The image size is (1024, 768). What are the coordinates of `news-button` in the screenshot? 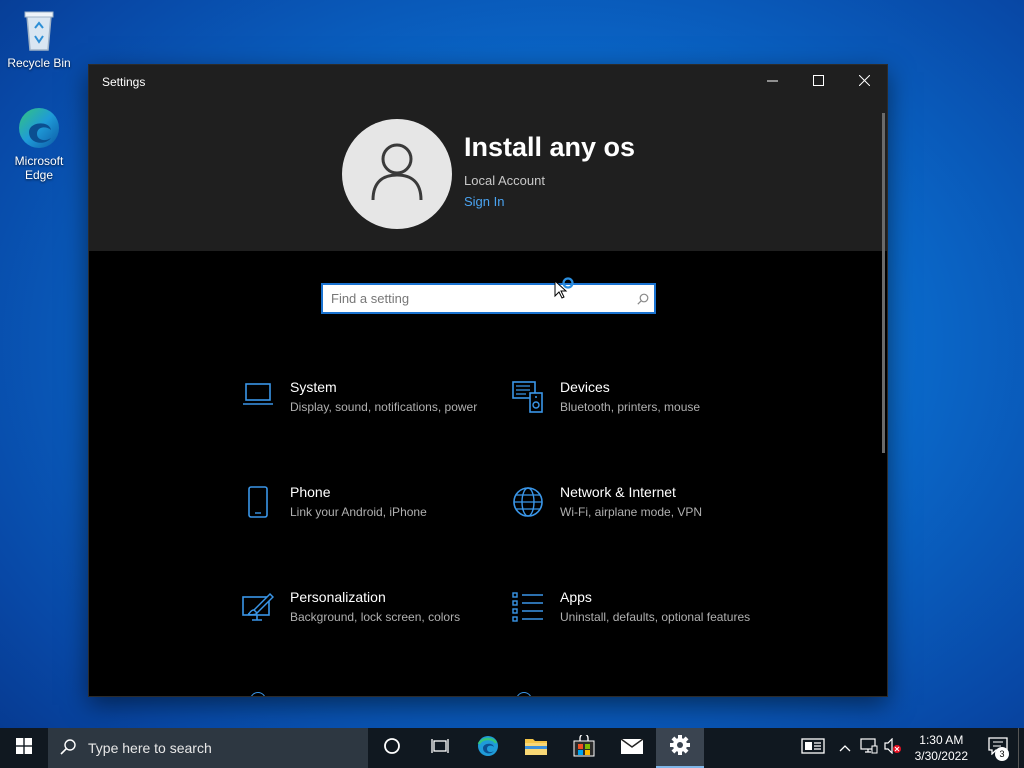 It's located at (813, 748).